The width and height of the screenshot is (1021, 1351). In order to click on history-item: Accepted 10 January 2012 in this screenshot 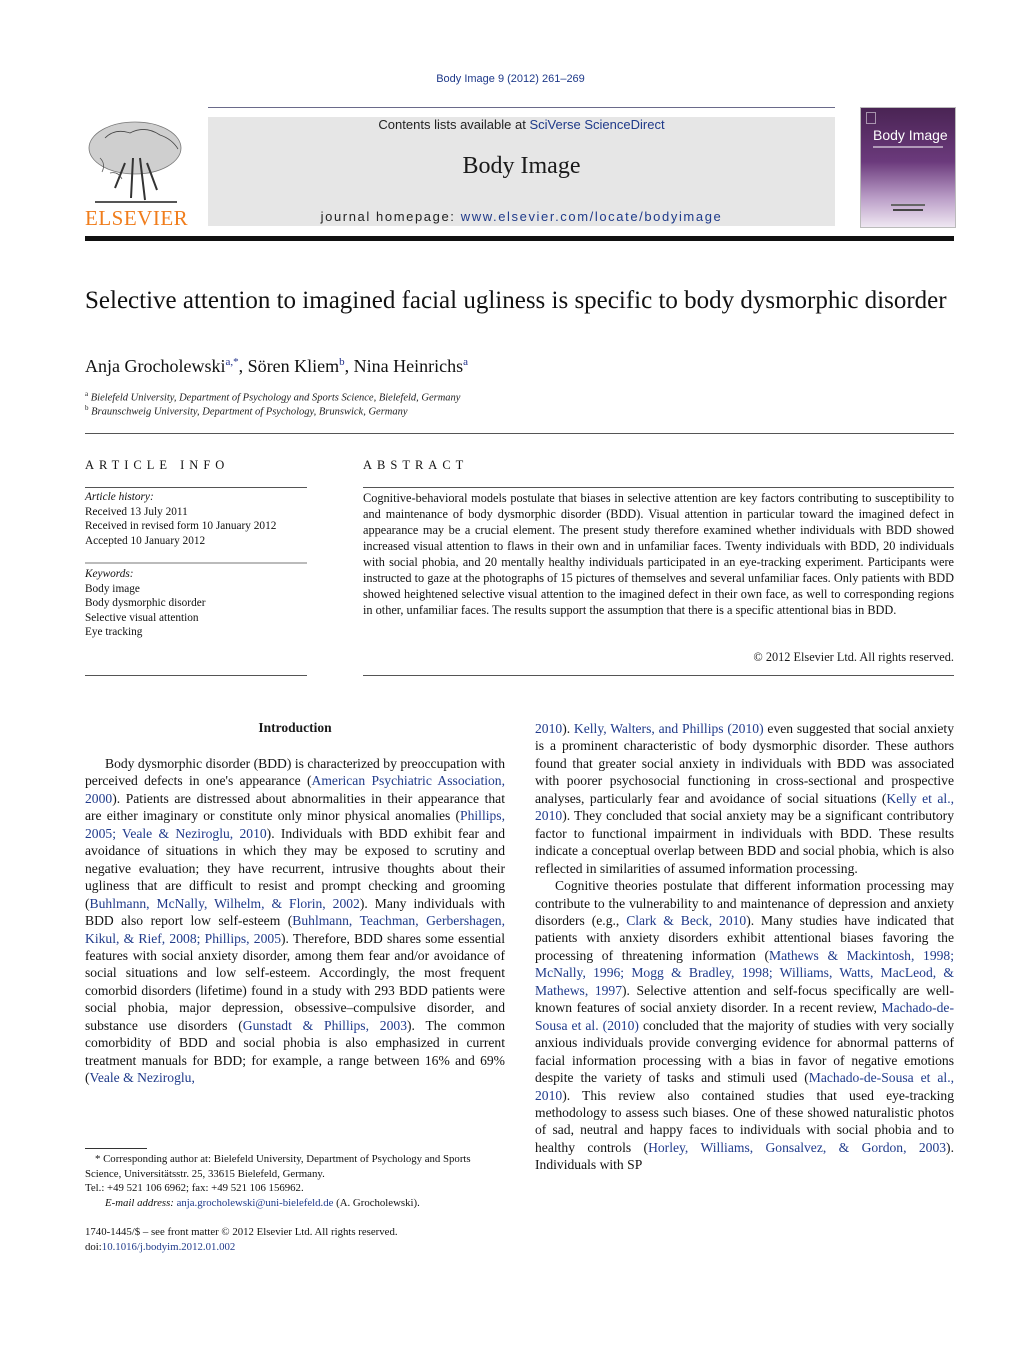, I will do `click(145, 540)`.